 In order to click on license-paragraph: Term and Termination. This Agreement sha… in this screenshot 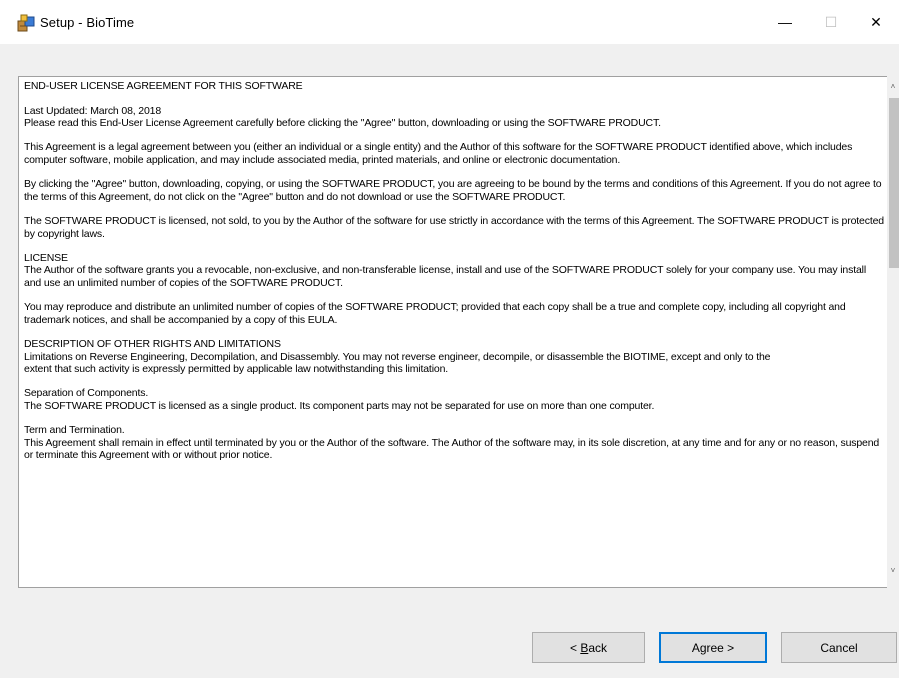, I will do `click(452, 442)`.